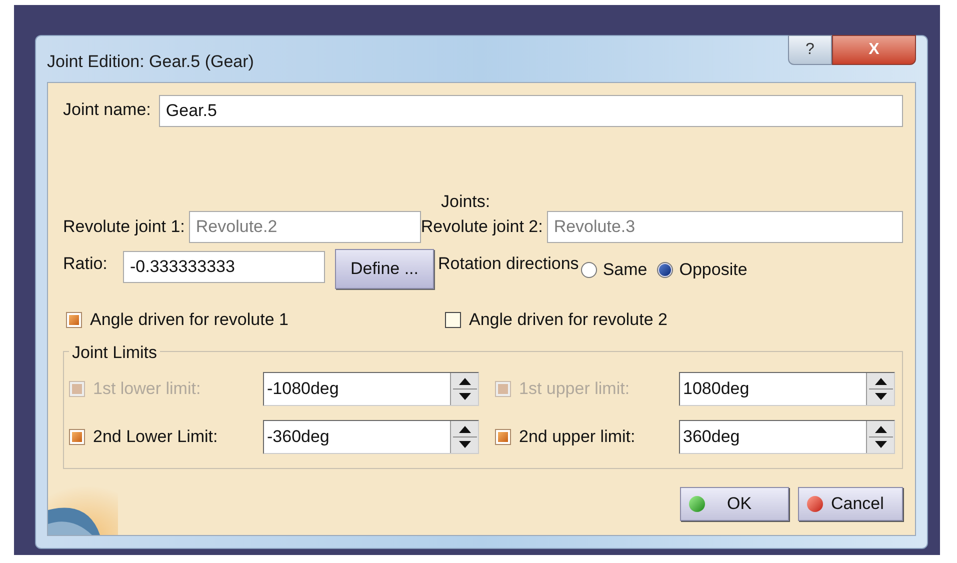  What do you see at coordinates (850, 504) in the screenshot?
I see `cancel-button: Cancel` at bounding box center [850, 504].